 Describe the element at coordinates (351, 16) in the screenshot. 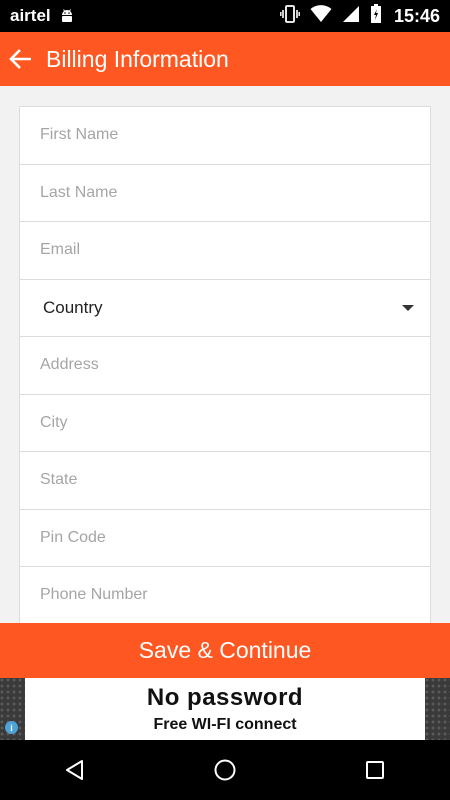

I see `signal-icon` at that location.